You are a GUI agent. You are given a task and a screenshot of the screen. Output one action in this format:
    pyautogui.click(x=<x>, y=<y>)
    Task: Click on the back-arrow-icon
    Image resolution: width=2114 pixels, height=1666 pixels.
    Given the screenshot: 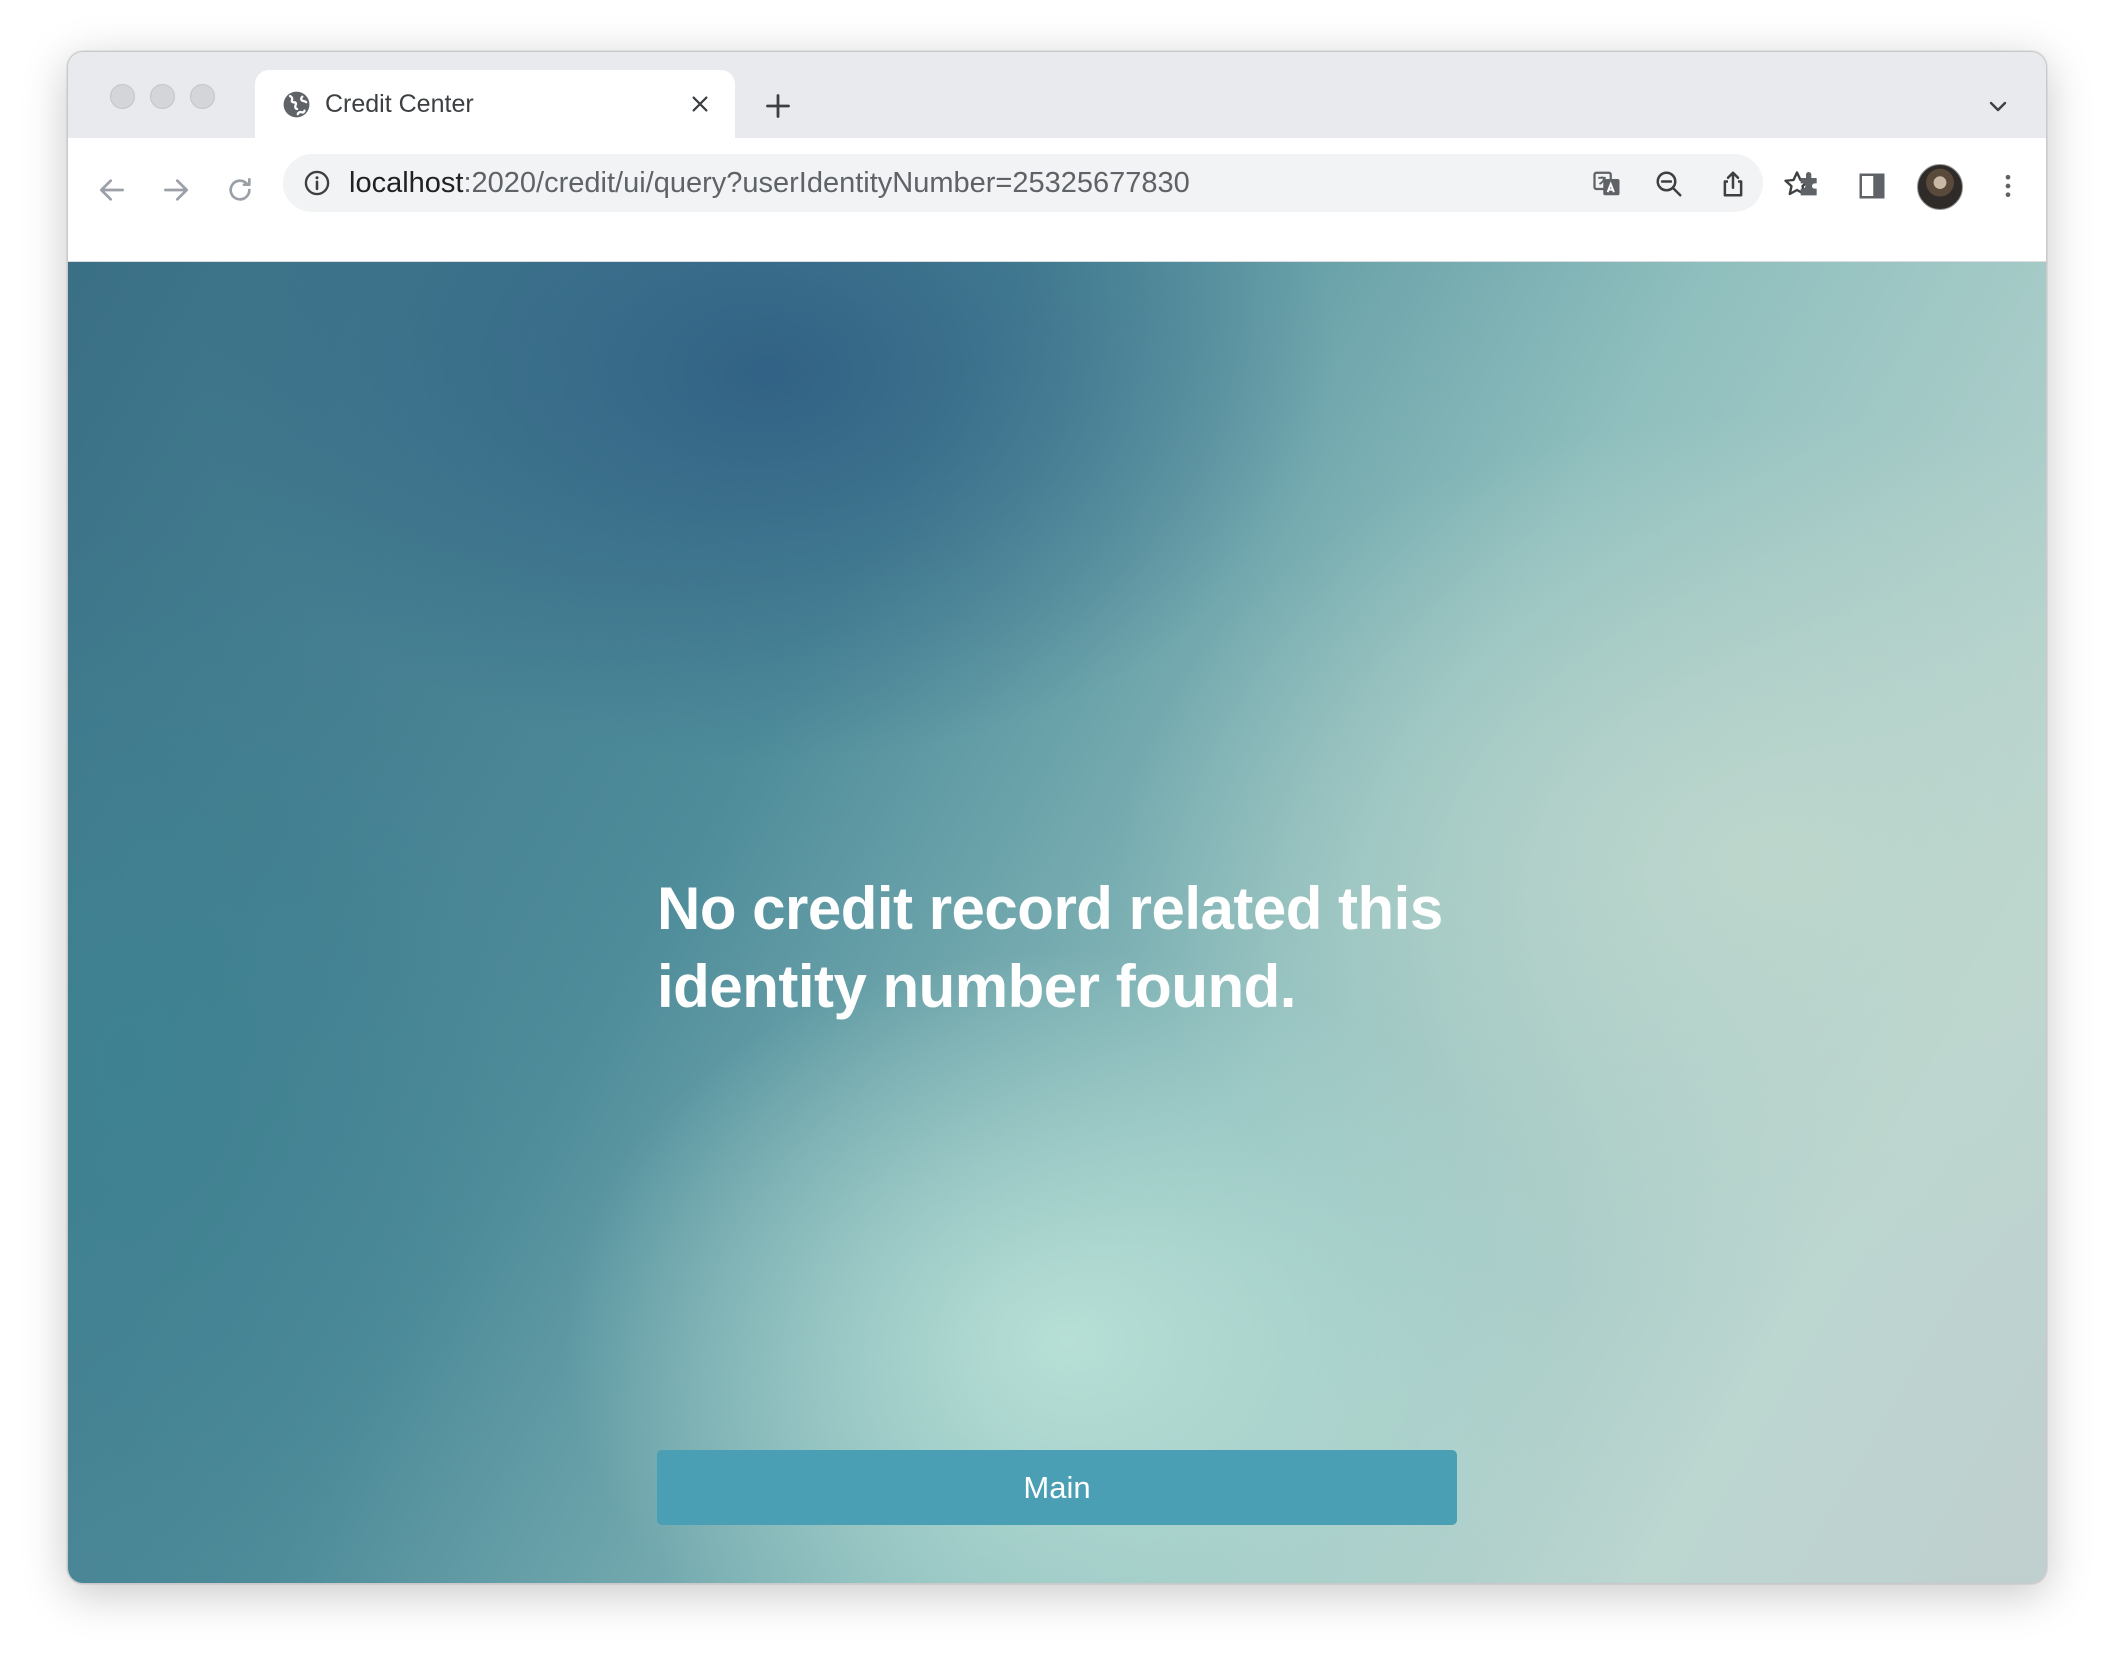 What is the action you would take?
    pyautogui.click(x=112, y=190)
    